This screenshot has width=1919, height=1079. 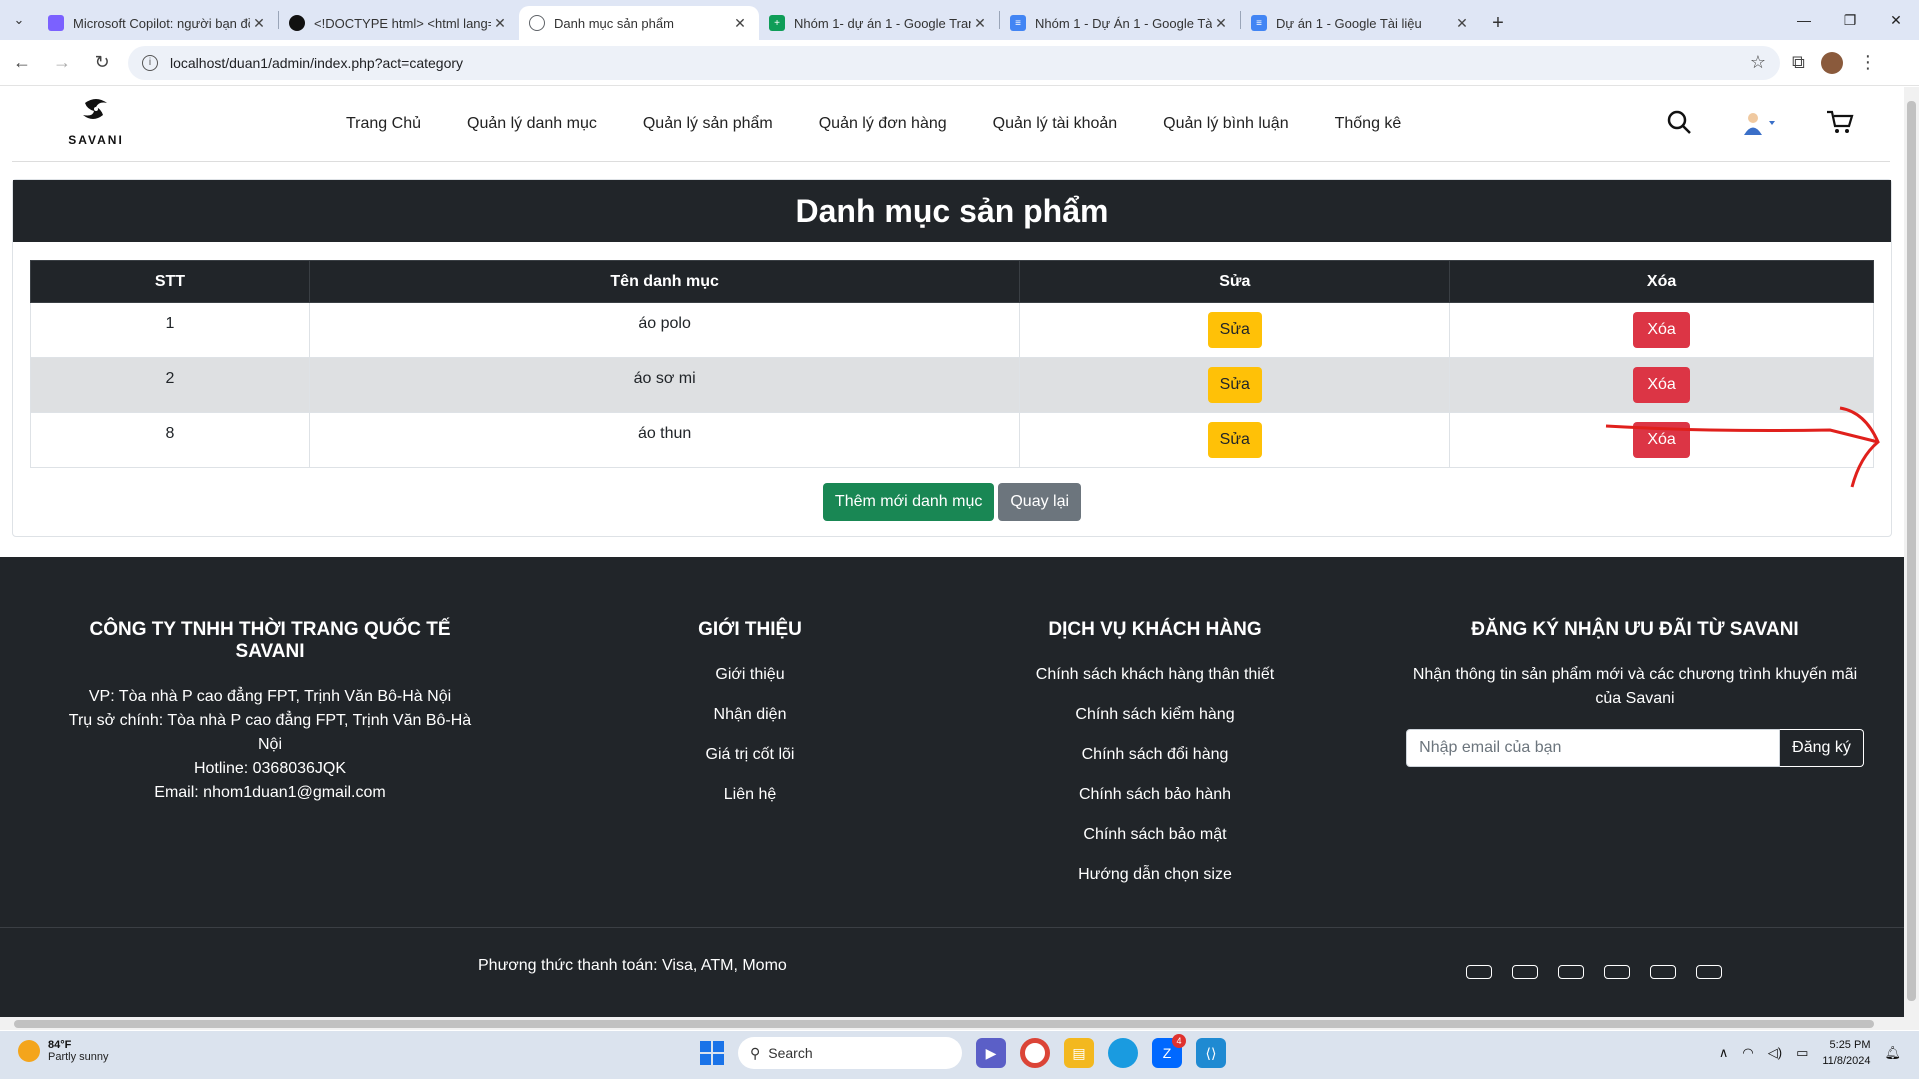 I want to click on docs-favicon-icon: ≡, so click(x=1259, y=23).